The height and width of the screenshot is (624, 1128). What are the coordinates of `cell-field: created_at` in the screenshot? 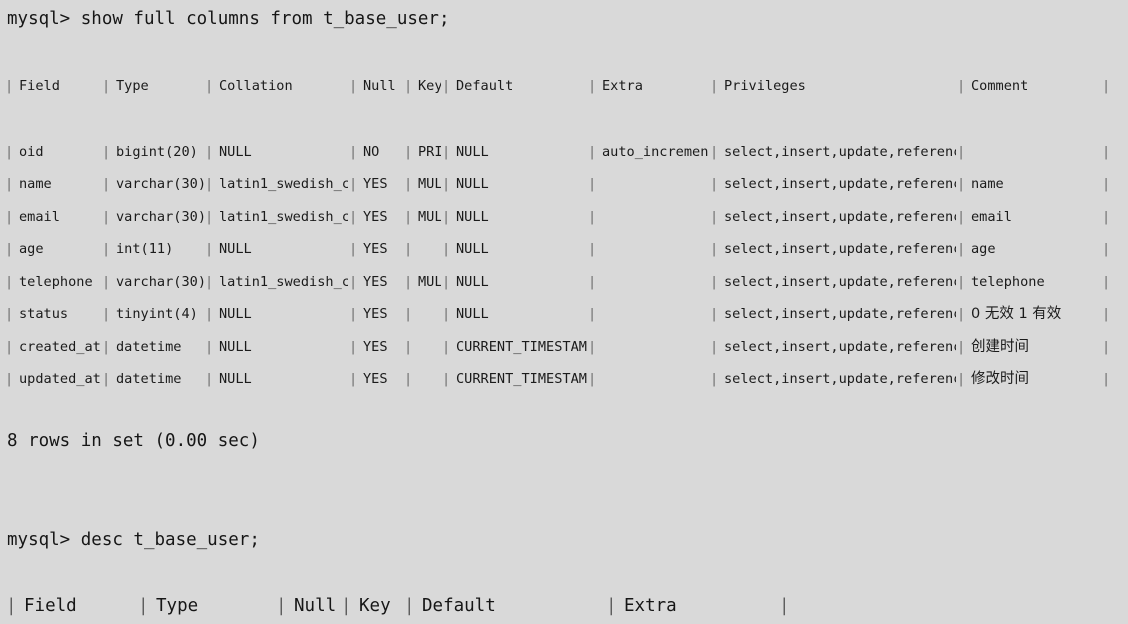 It's located at (60, 346).